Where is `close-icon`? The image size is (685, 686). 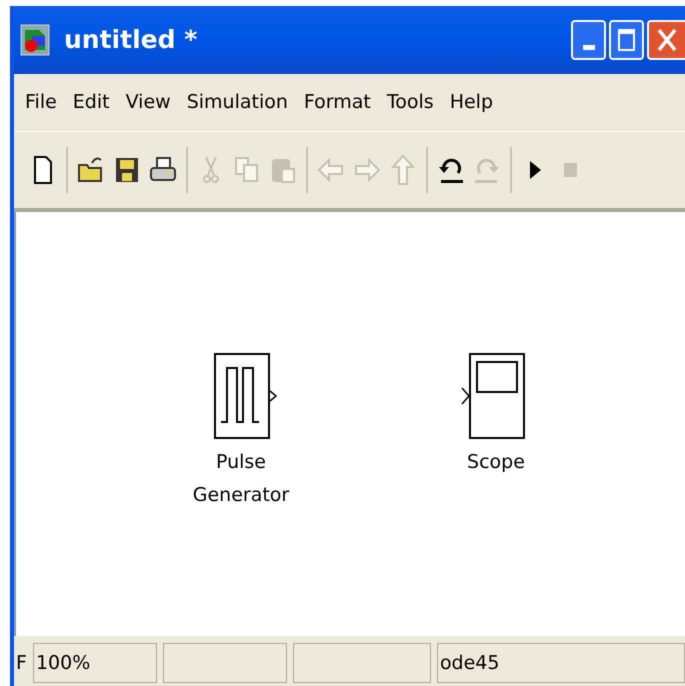 close-icon is located at coordinates (667, 40).